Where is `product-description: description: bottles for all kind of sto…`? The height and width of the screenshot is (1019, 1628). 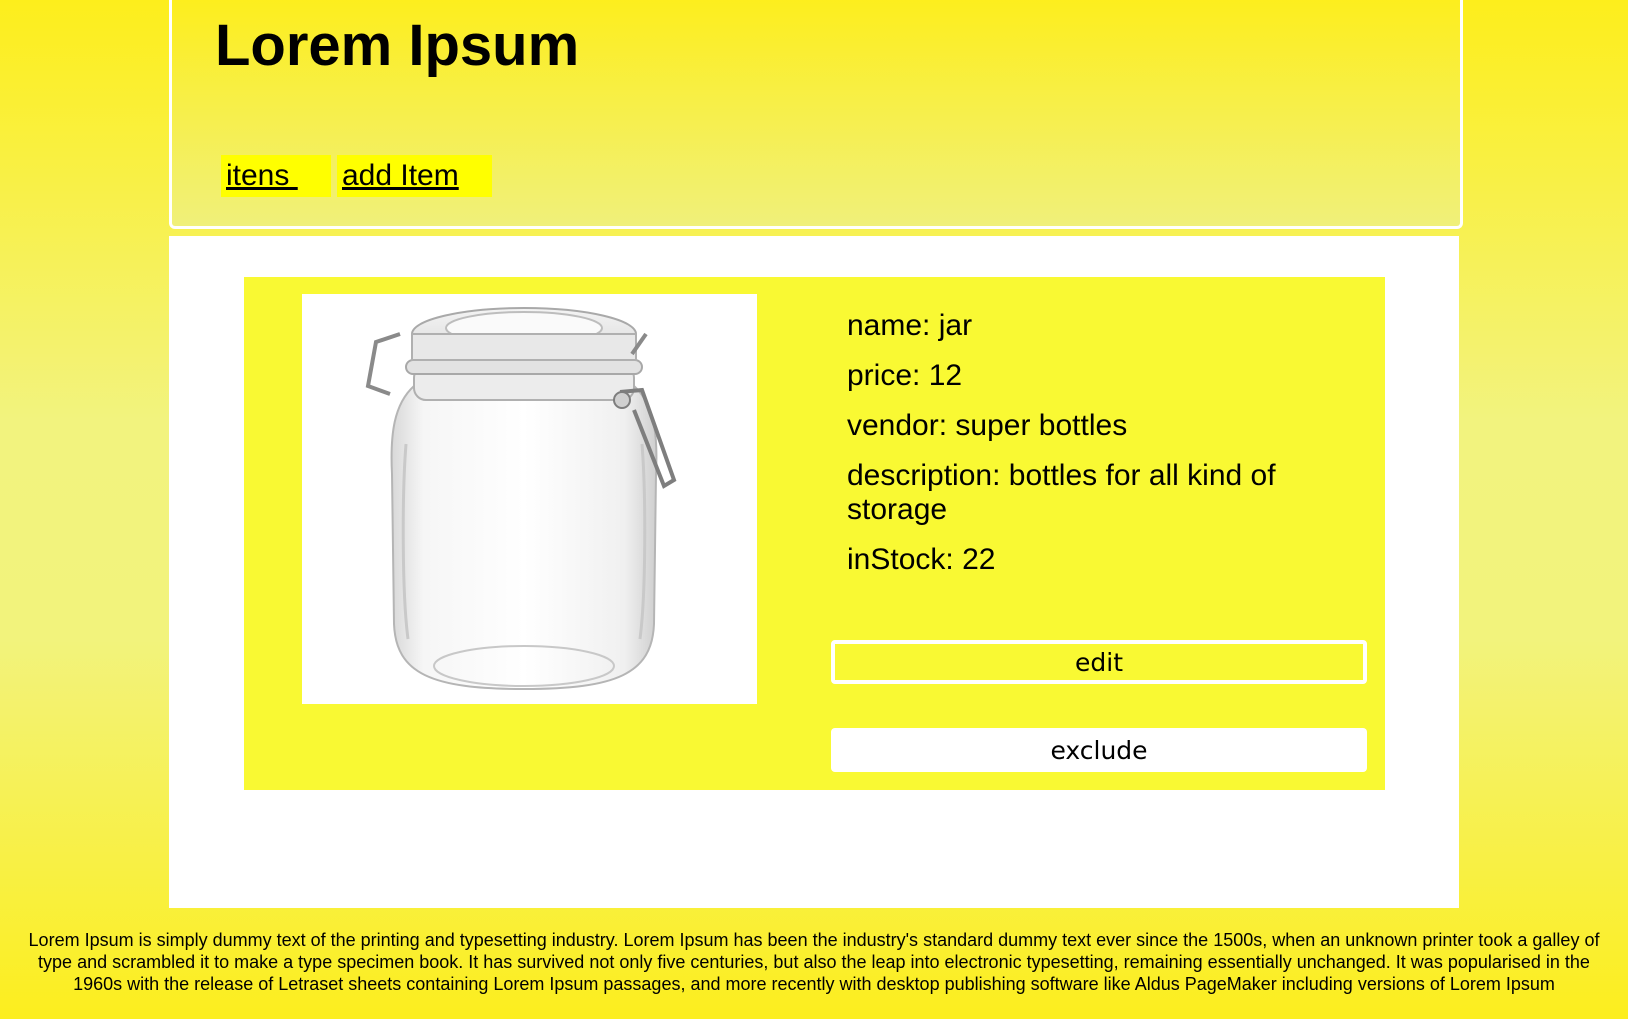
product-description: description: bottles for all kind of sto… is located at coordinates (1077, 493).